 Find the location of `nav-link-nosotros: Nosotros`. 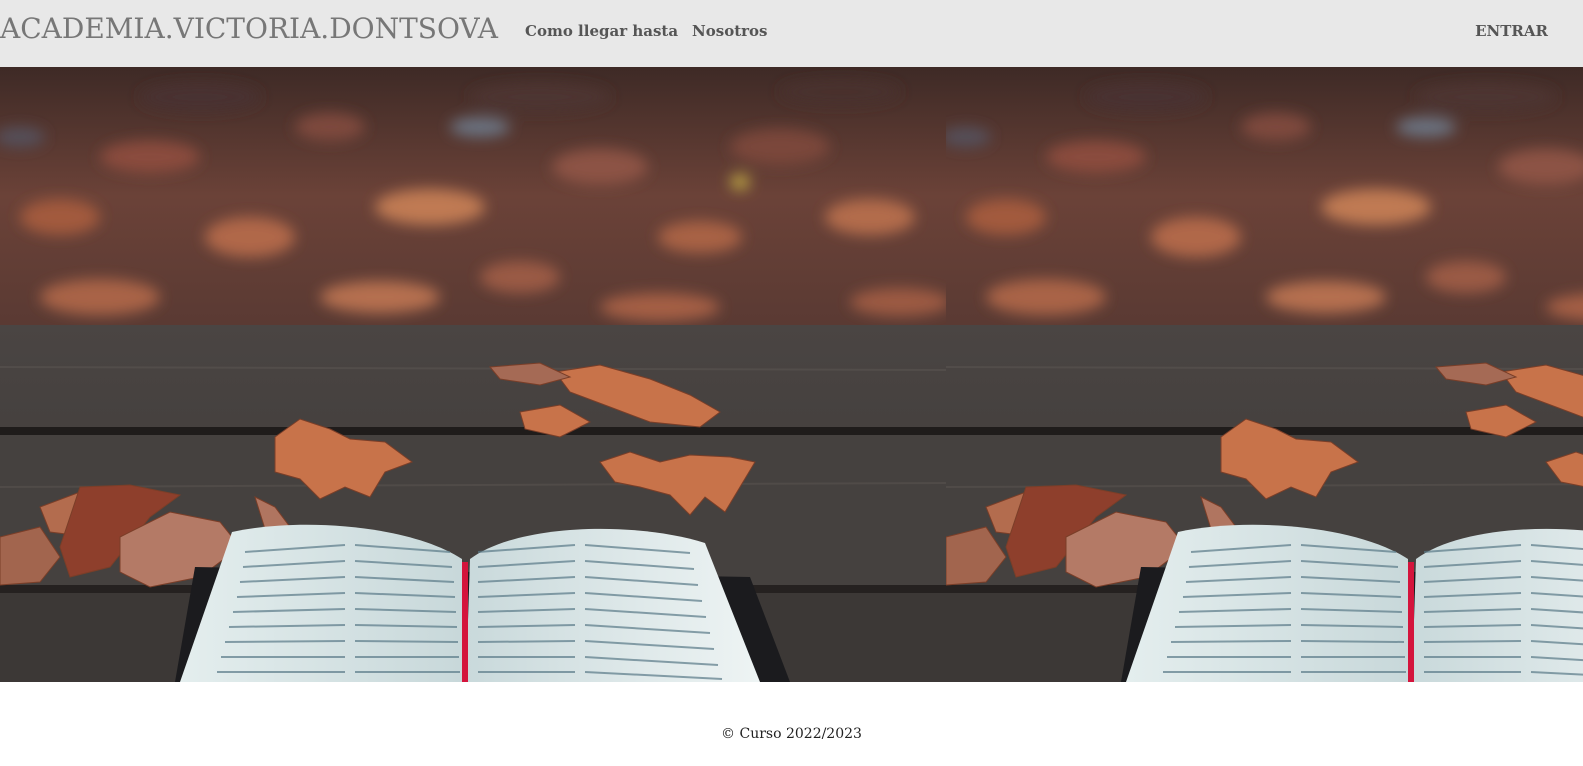

nav-link-nosotros: Nosotros is located at coordinates (729, 31).